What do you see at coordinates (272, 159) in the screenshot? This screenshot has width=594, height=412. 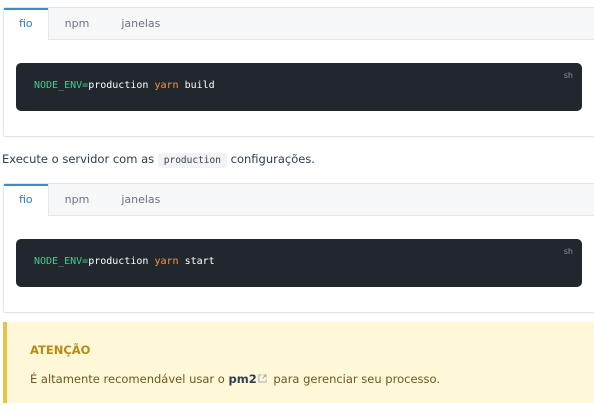 I see `paragraph-text-after: configurações.` at bounding box center [272, 159].